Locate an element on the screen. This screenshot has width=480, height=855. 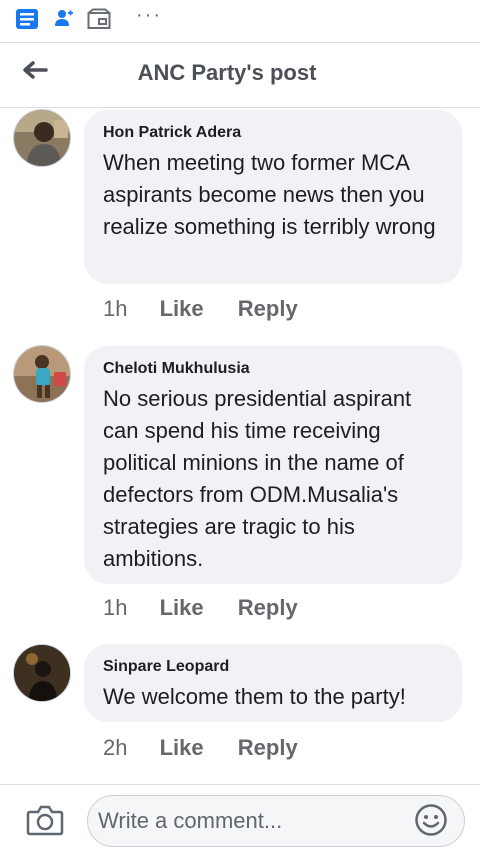
emoji-icon is located at coordinates (431, 820).